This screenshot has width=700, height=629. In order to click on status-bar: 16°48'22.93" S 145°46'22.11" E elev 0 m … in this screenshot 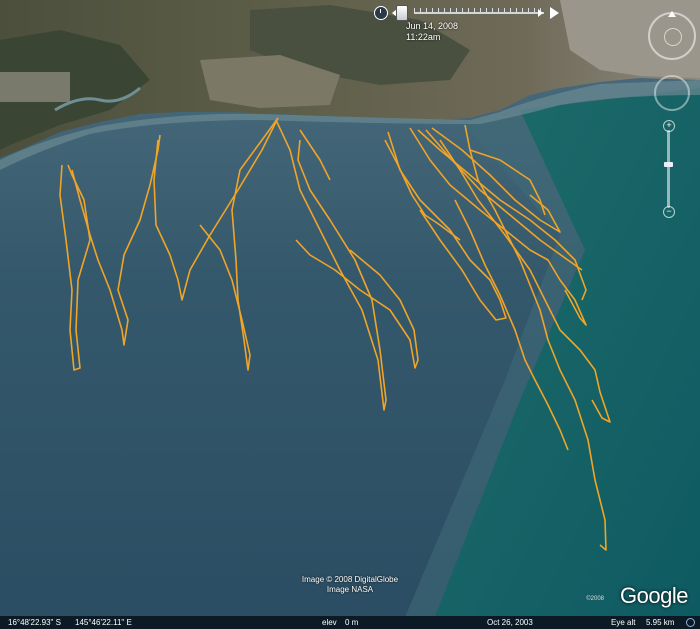, I will do `click(350, 622)`.